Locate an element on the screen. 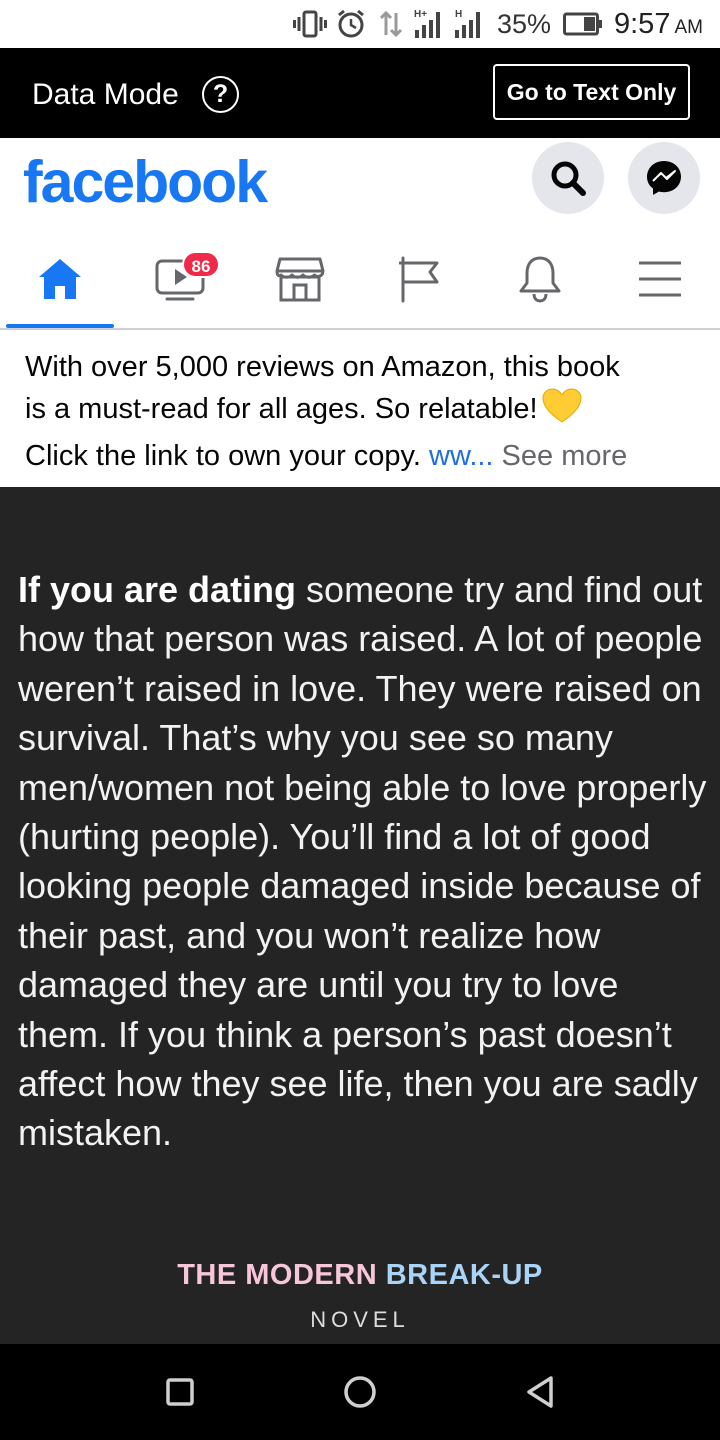  go-to-text-only-button: Go to Text Only is located at coordinates (591, 92).